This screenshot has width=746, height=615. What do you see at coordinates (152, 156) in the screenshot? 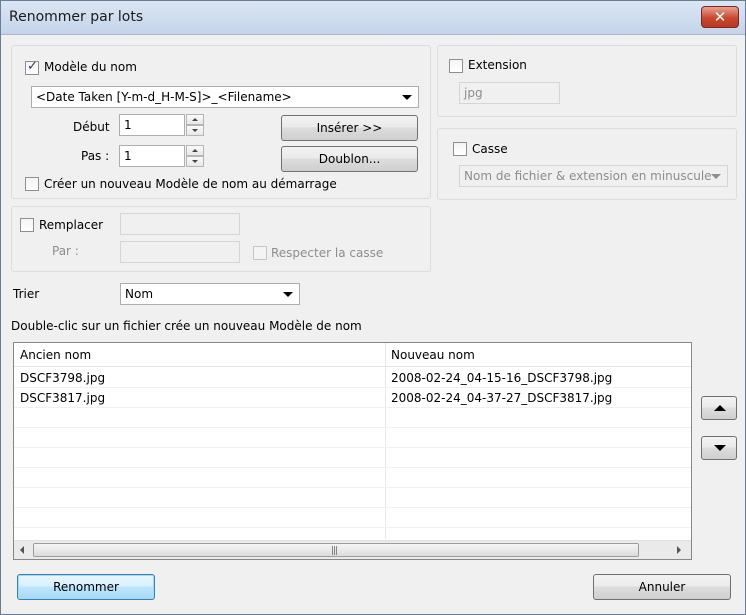
I see `step-input: 1` at bounding box center [152, 156].